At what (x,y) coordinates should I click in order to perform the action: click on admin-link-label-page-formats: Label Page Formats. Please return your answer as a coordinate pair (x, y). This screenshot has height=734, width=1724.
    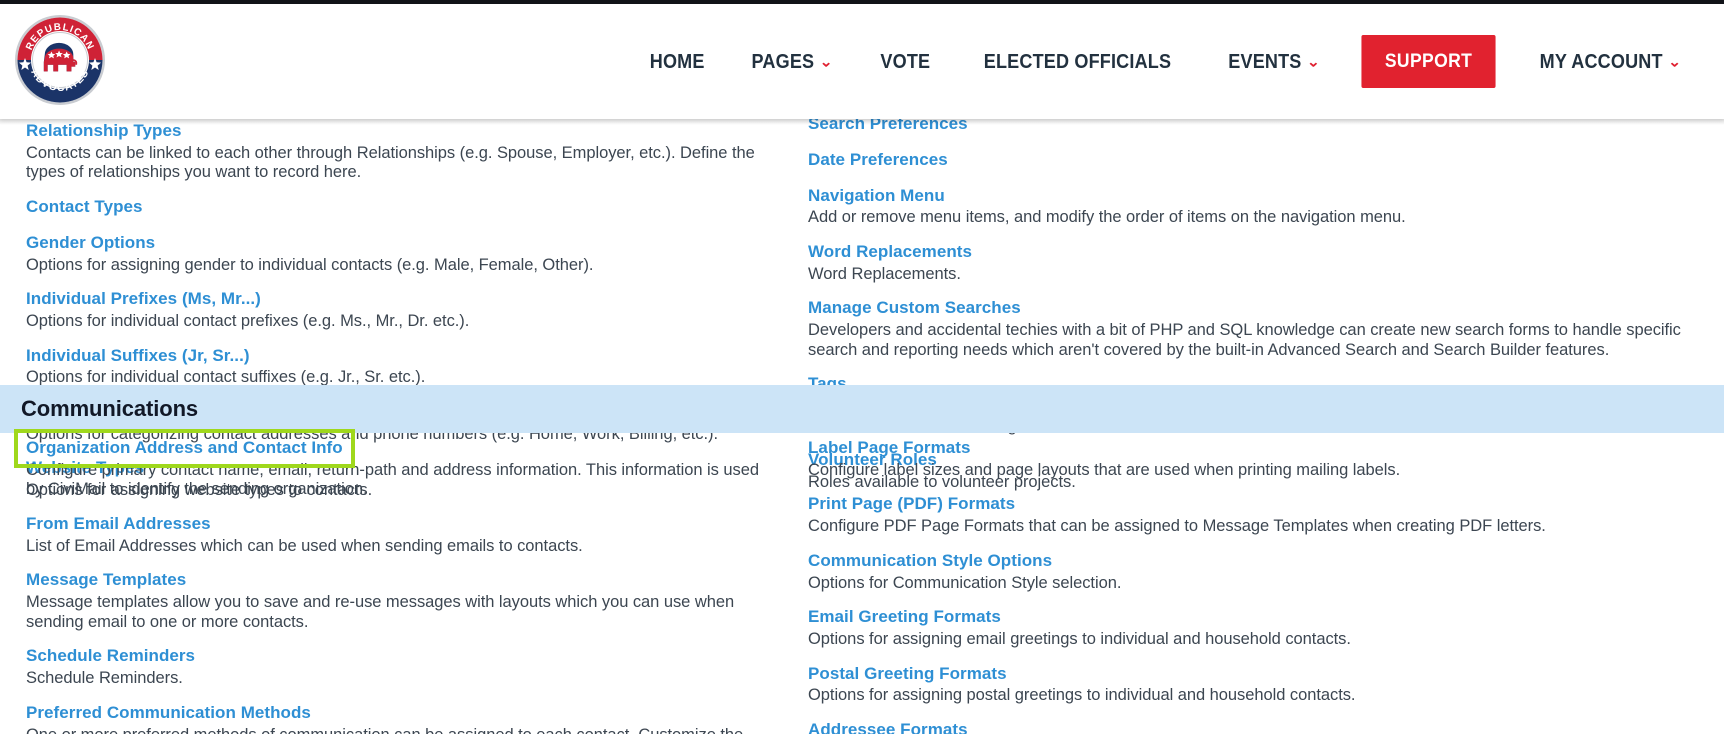
    Looking at the image, I should click on (889, 448).